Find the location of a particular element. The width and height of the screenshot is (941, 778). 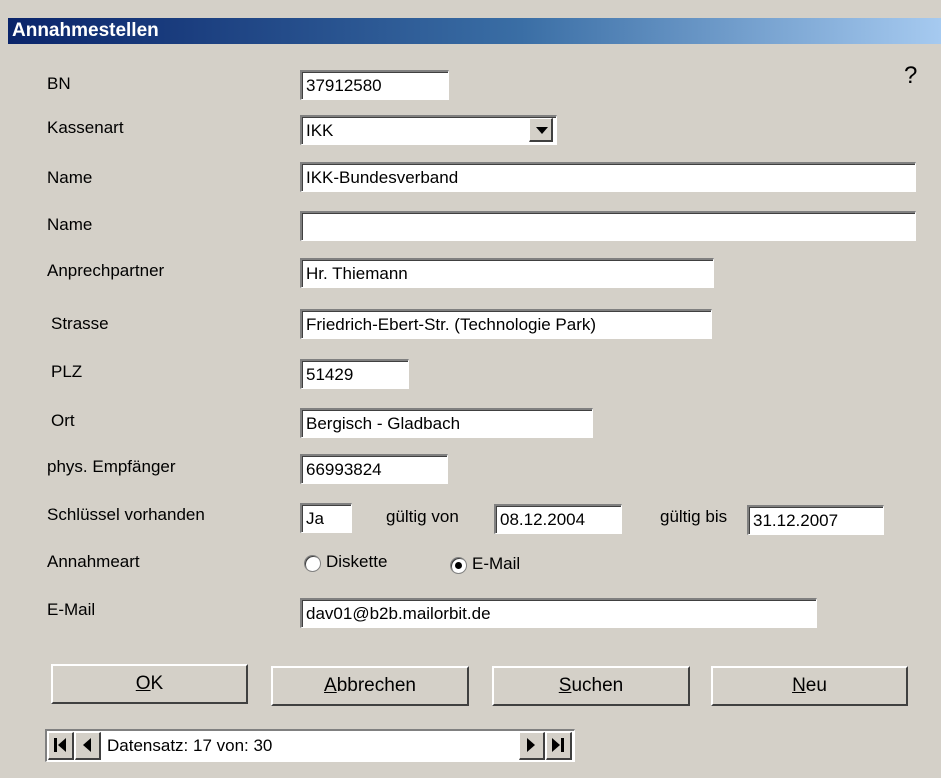

suchen-button: Suchen is located at coordinates (591, 686).